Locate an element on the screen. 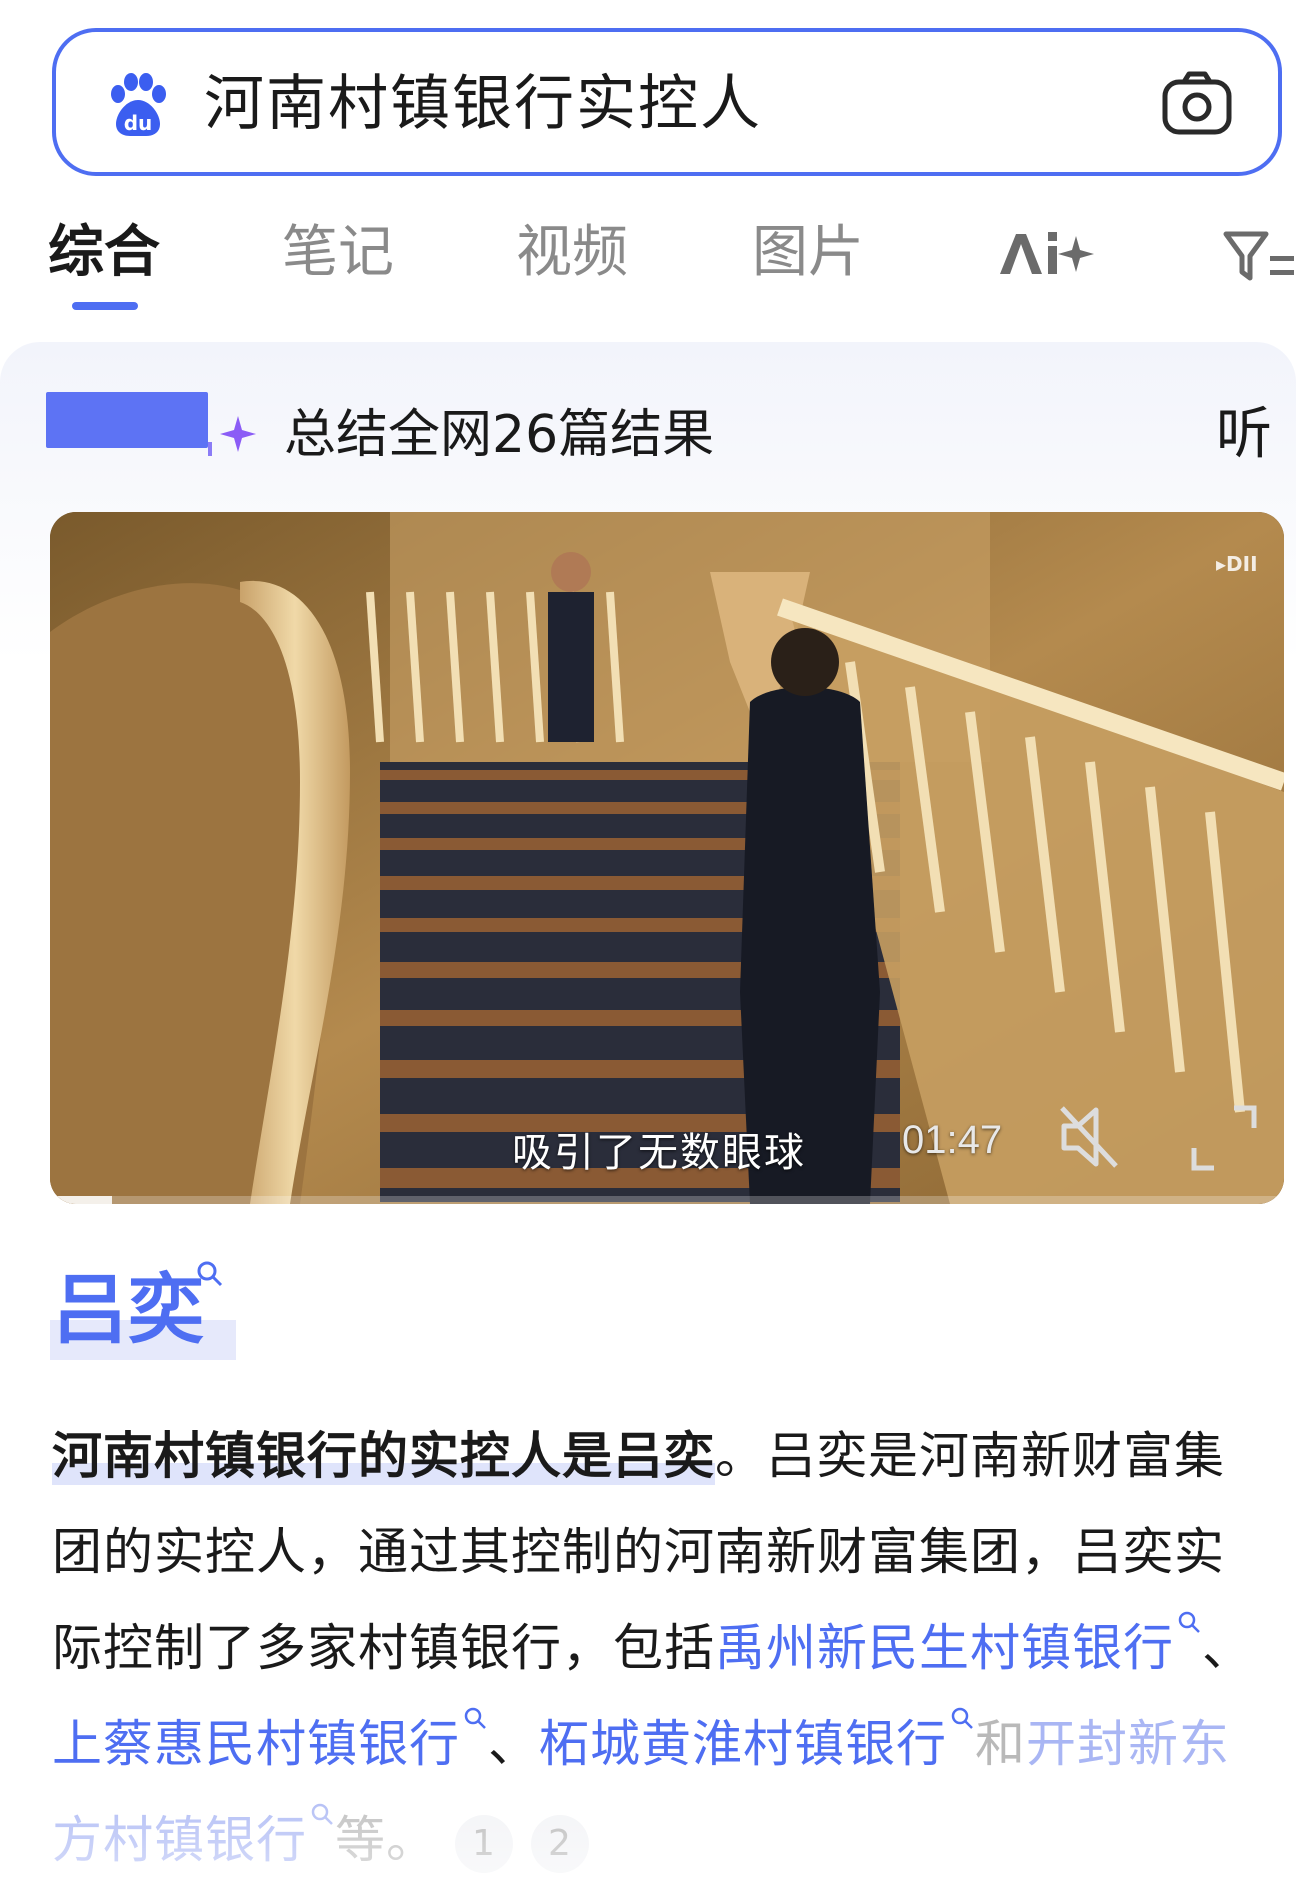 The image size is (1296, 1884). search-bar: du 河南村镇银行实控人 is located at coordinates (667, 102).